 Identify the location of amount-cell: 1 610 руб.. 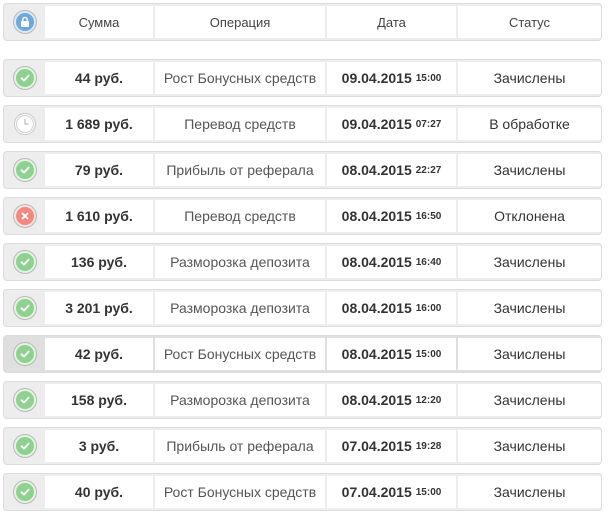
(99, 216).